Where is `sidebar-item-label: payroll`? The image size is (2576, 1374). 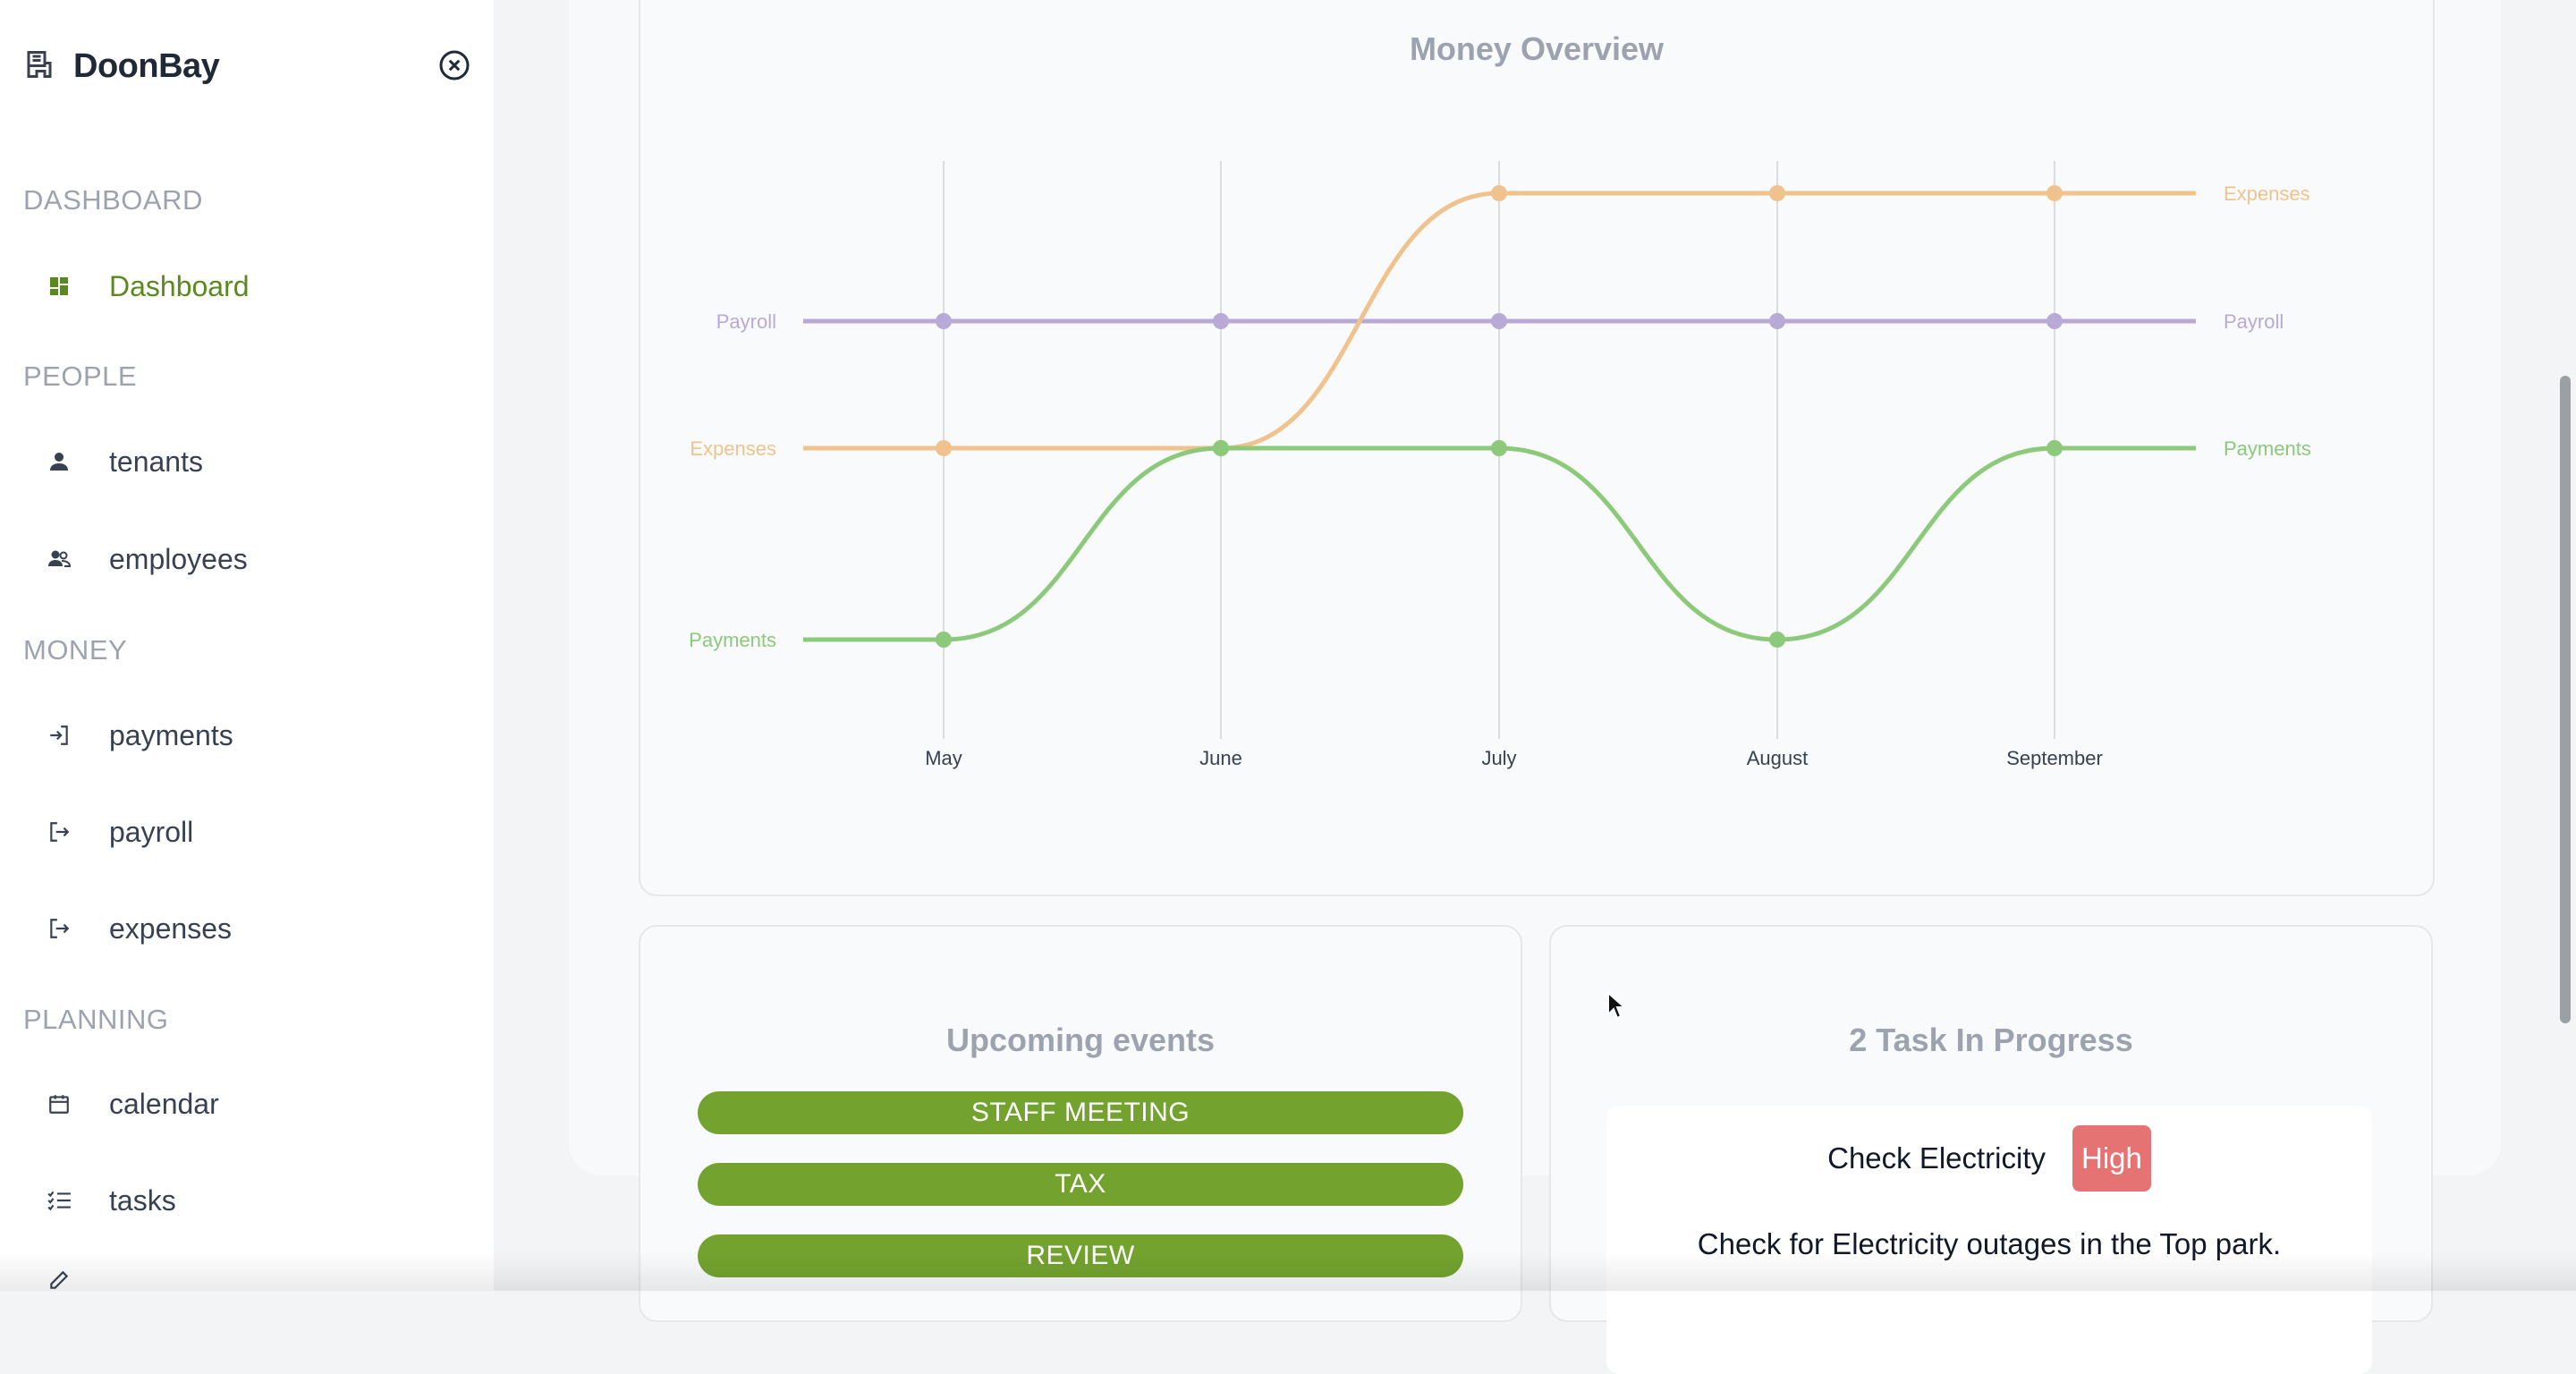 sidebar-item-label: payroll is located at coordinates (151, 831).